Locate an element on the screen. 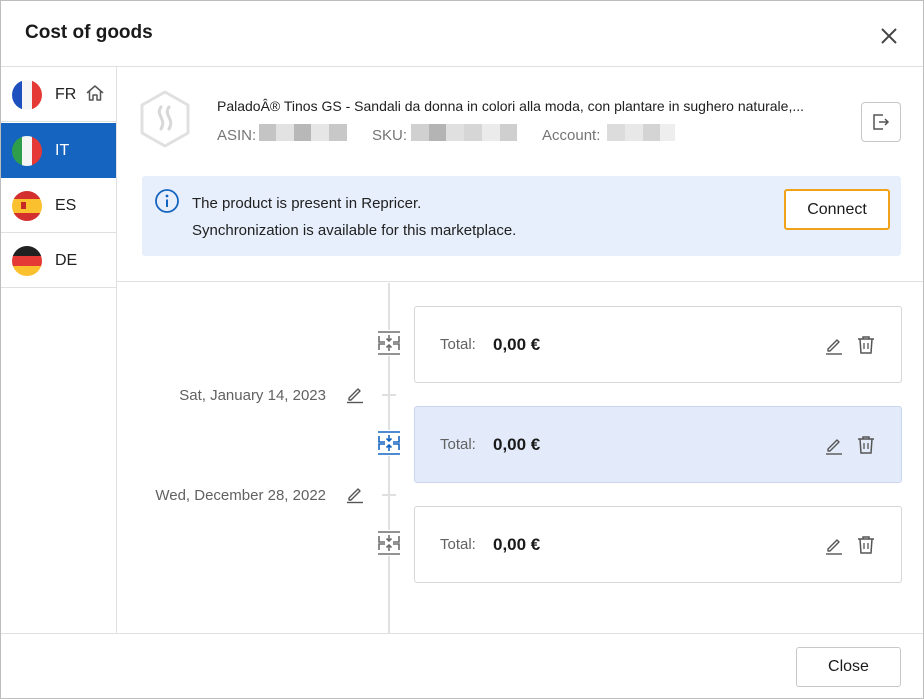  france-flag-icon is located at coordinates (27, 95).